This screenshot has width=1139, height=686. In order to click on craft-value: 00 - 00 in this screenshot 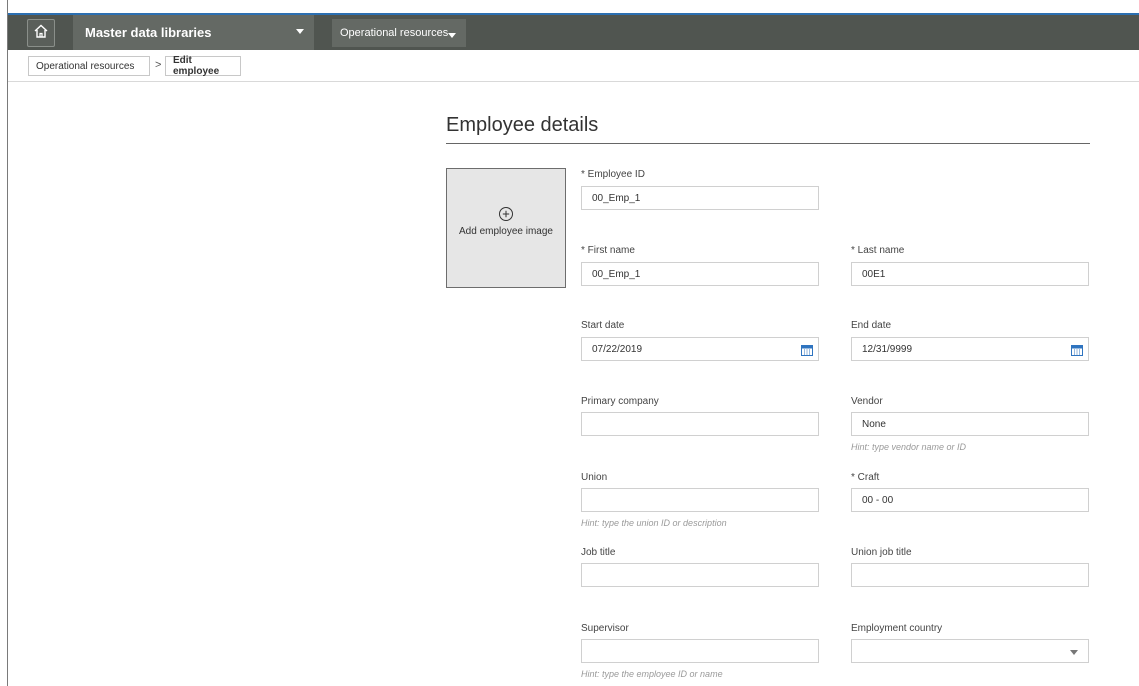, I will do `click(878, 500)`.